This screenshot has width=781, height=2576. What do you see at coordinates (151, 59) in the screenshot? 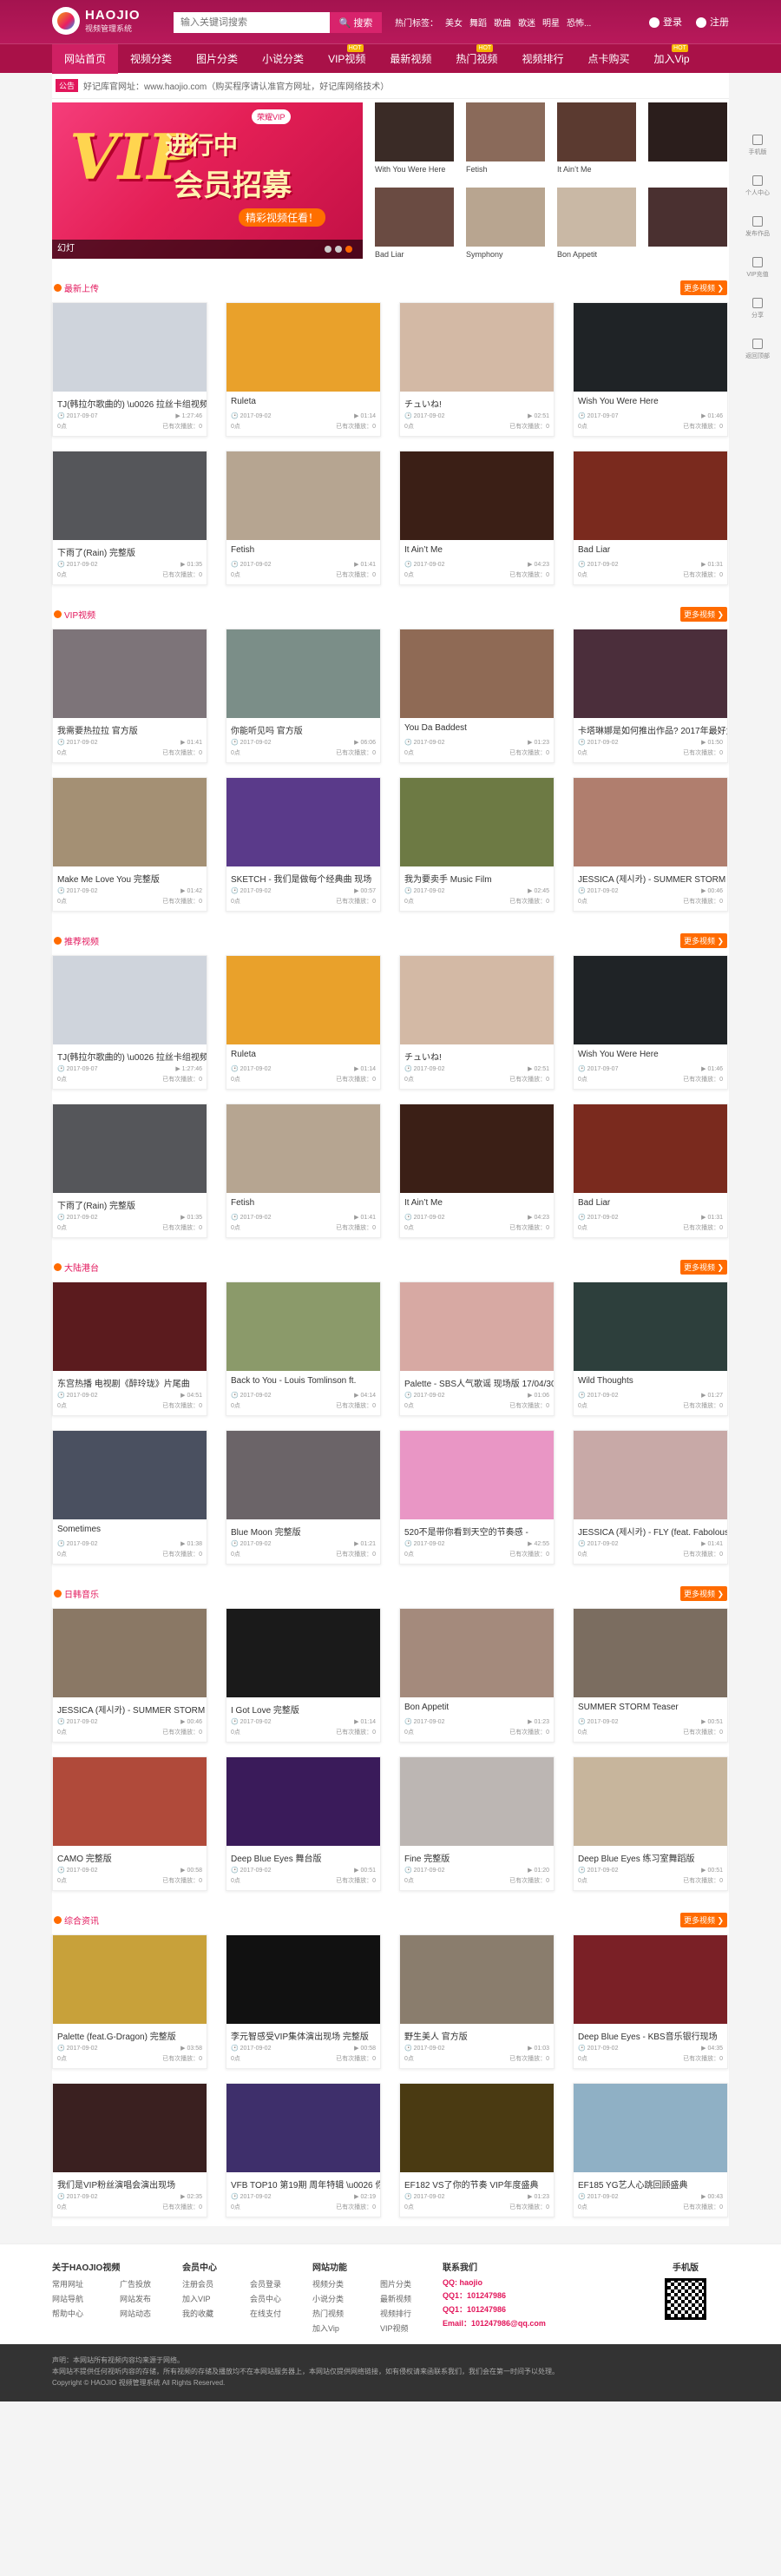
I see `nav-item: 视频分类` at bounding box center [151, 59].